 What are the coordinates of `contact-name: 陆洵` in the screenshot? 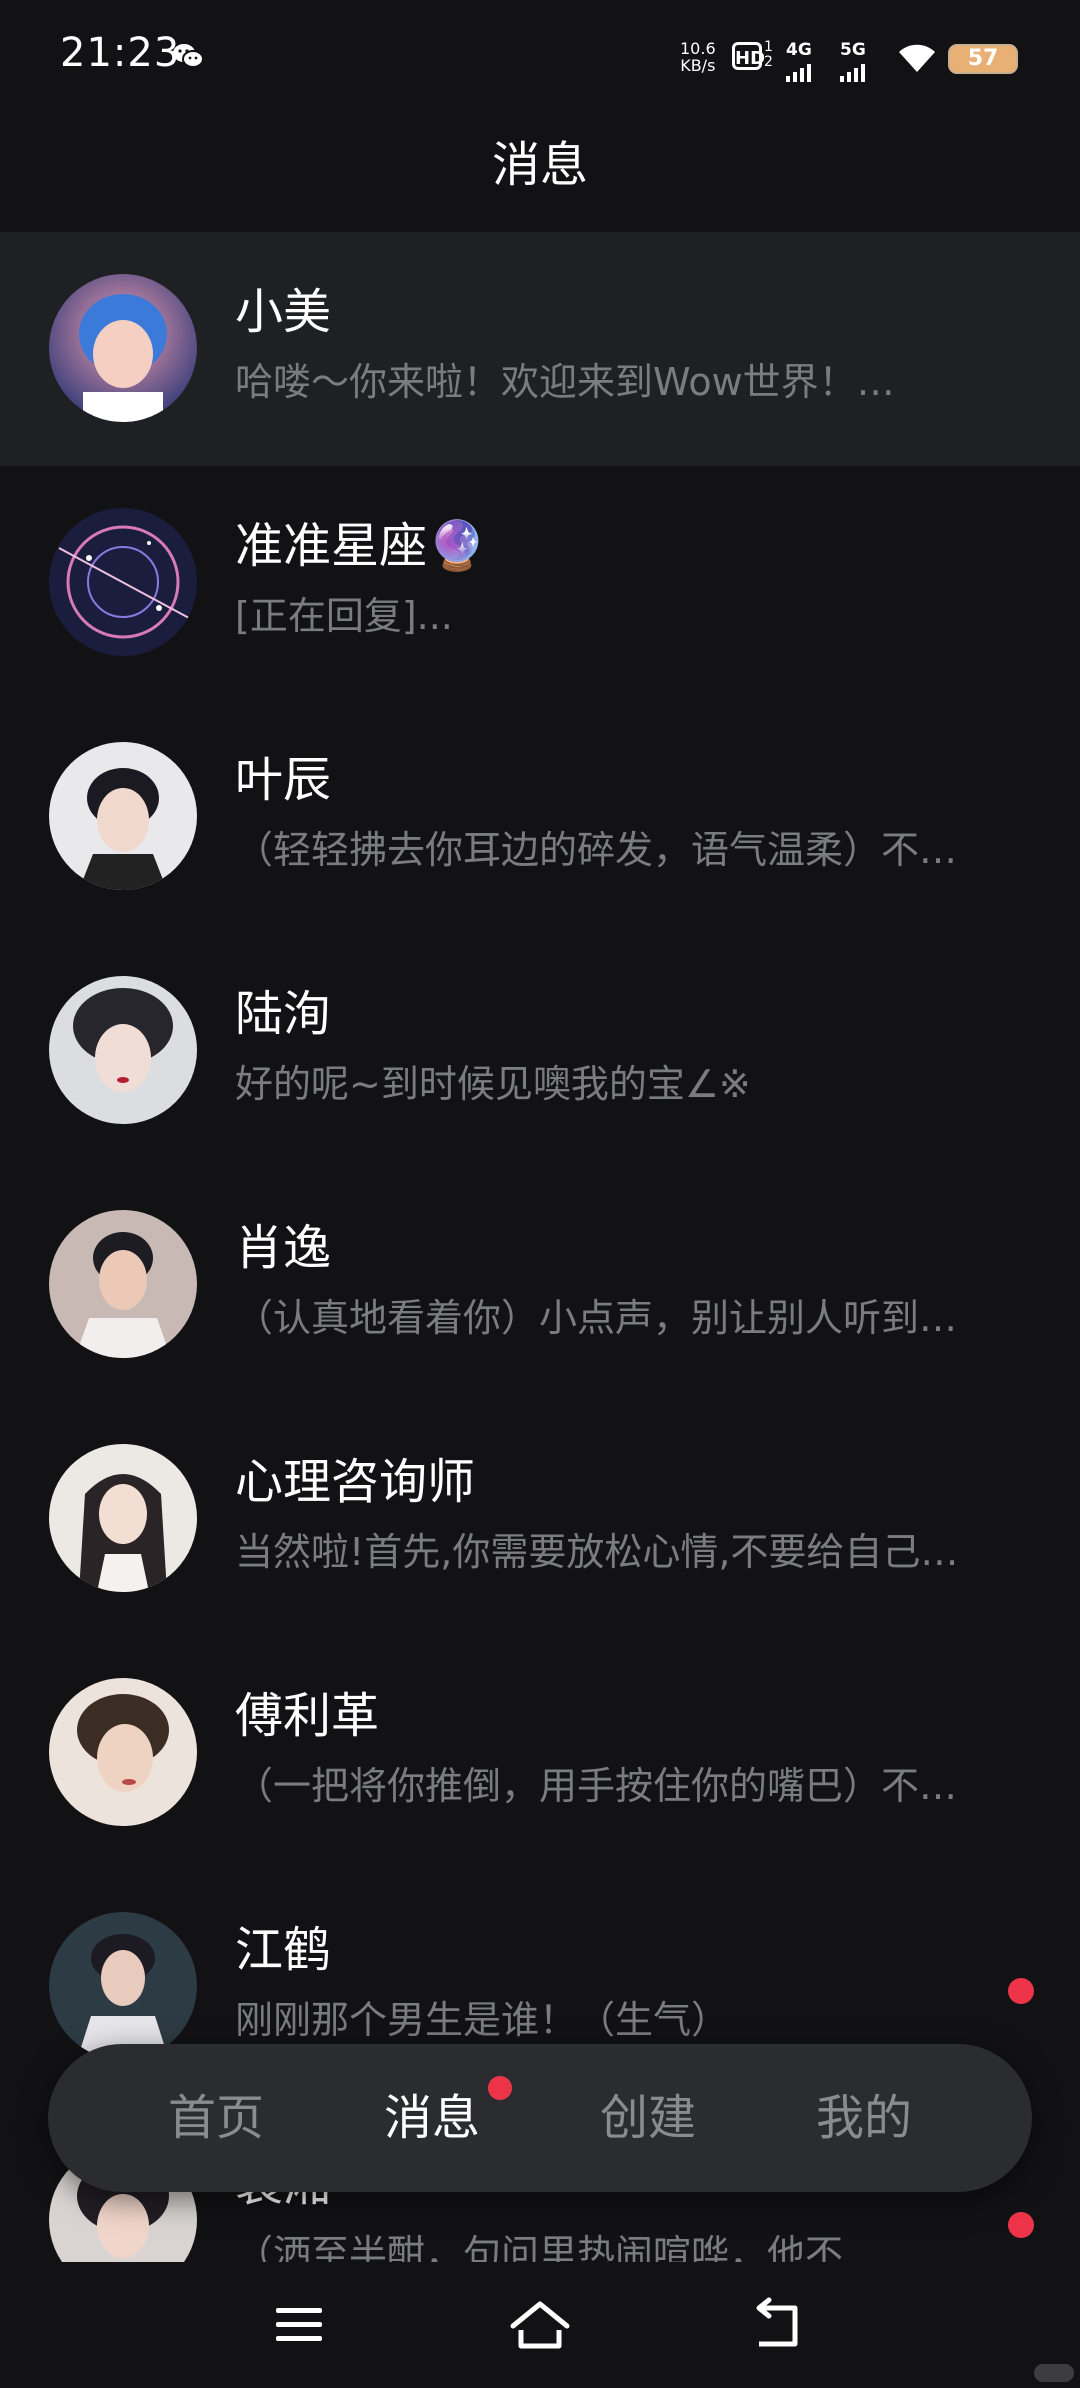 It's located at (283, 1014).